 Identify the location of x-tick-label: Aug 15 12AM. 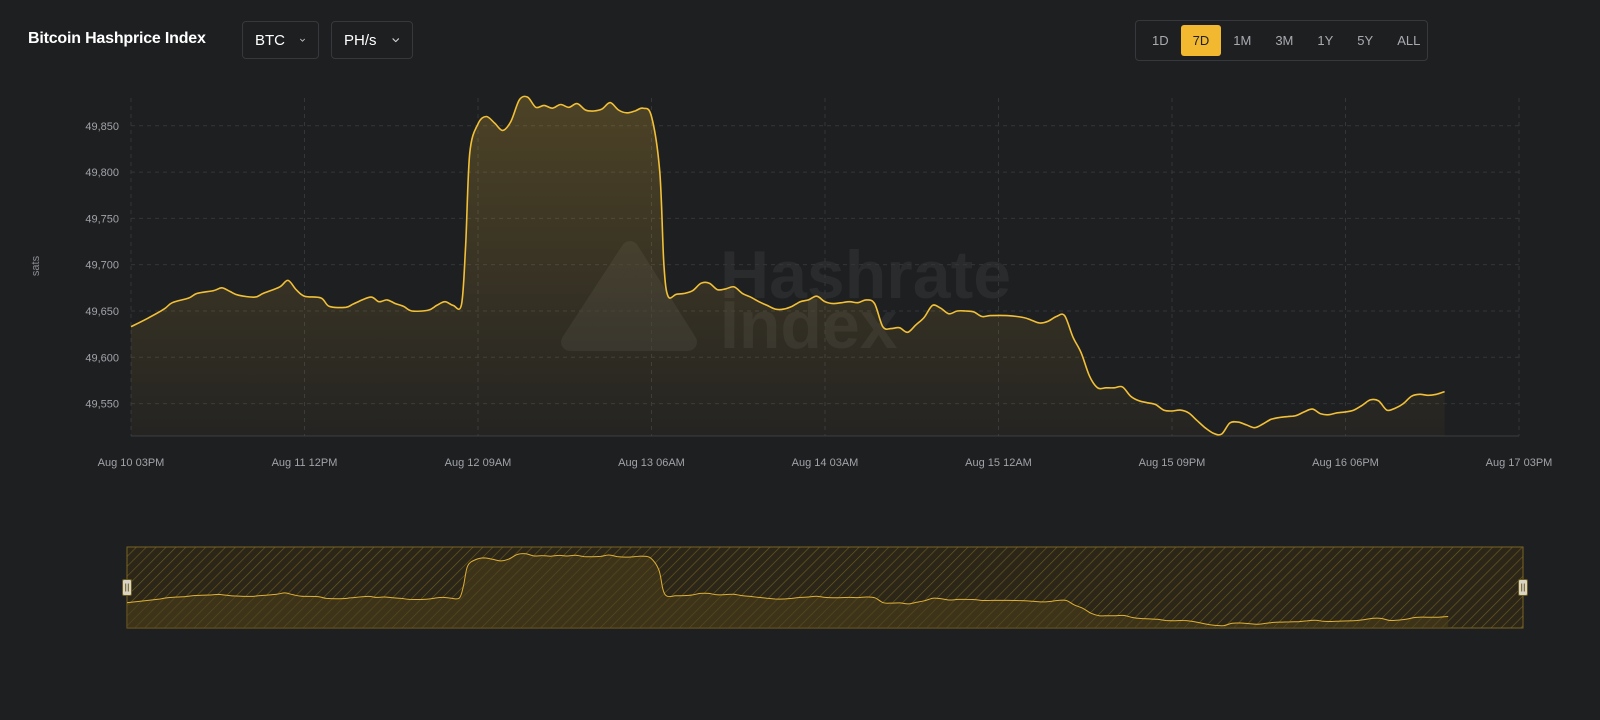
(998, 463).